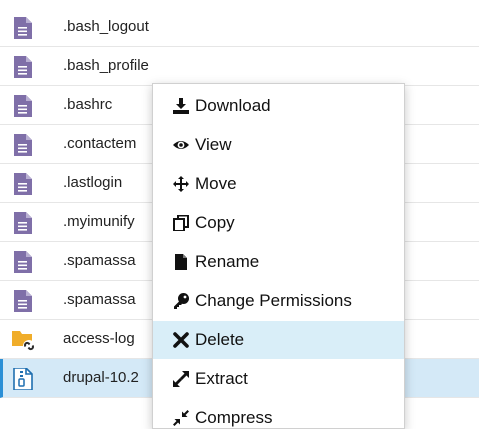 The width and height of the screenshot is (479, 429). What do you see at coordinates (106, 65) in the screenshot?
I see `file-name: .bash_profile` at bounding box center [106, 65].